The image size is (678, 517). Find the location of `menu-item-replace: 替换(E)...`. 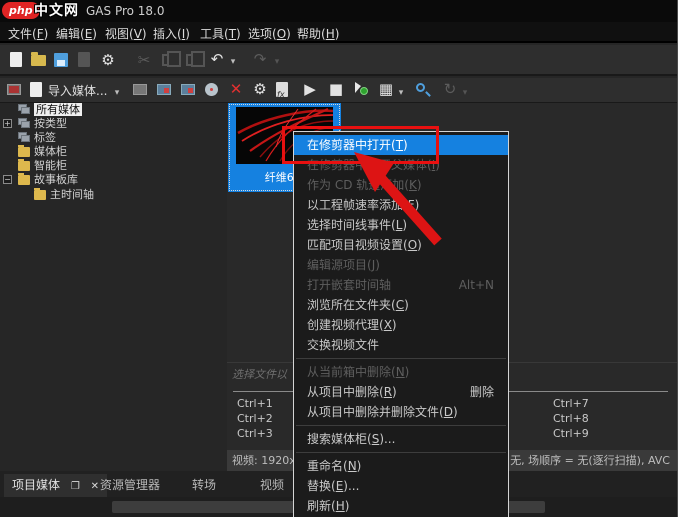

menu-item-replace: 替换(E)... is located at coordinates (401, 486).